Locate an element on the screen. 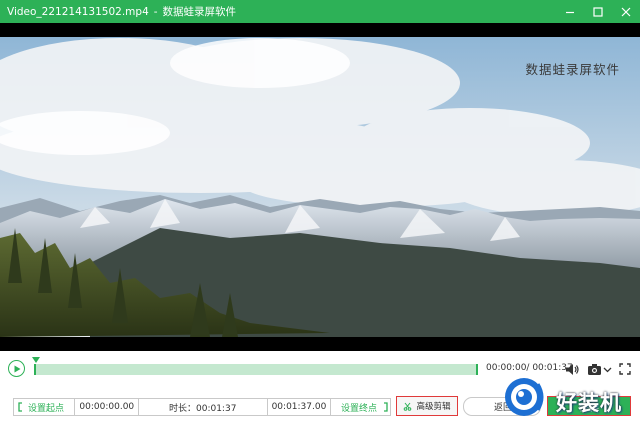 The height and width of the screenshot is (426, 640). left-bracket-icon is located at coordinates (20, 407).